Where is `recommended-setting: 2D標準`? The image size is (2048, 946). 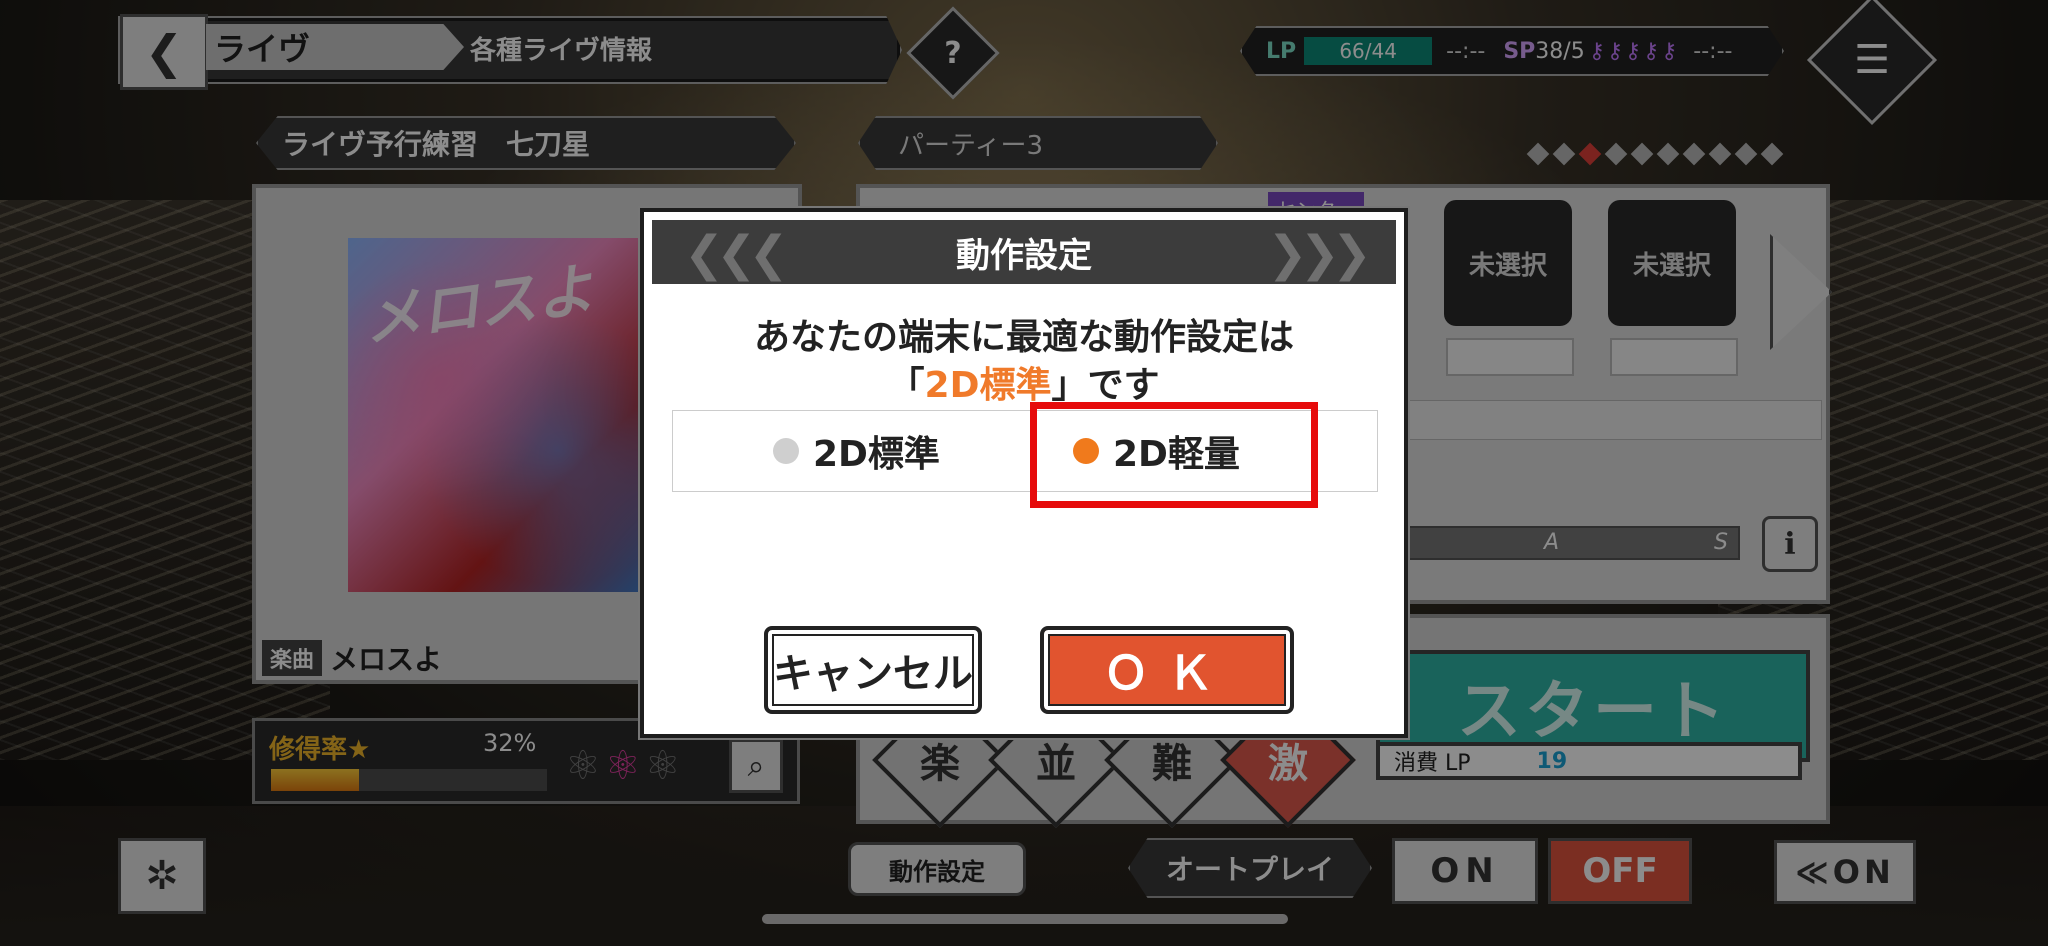 recommended-setting: 2D標準 is located at coordinates (988, 385).